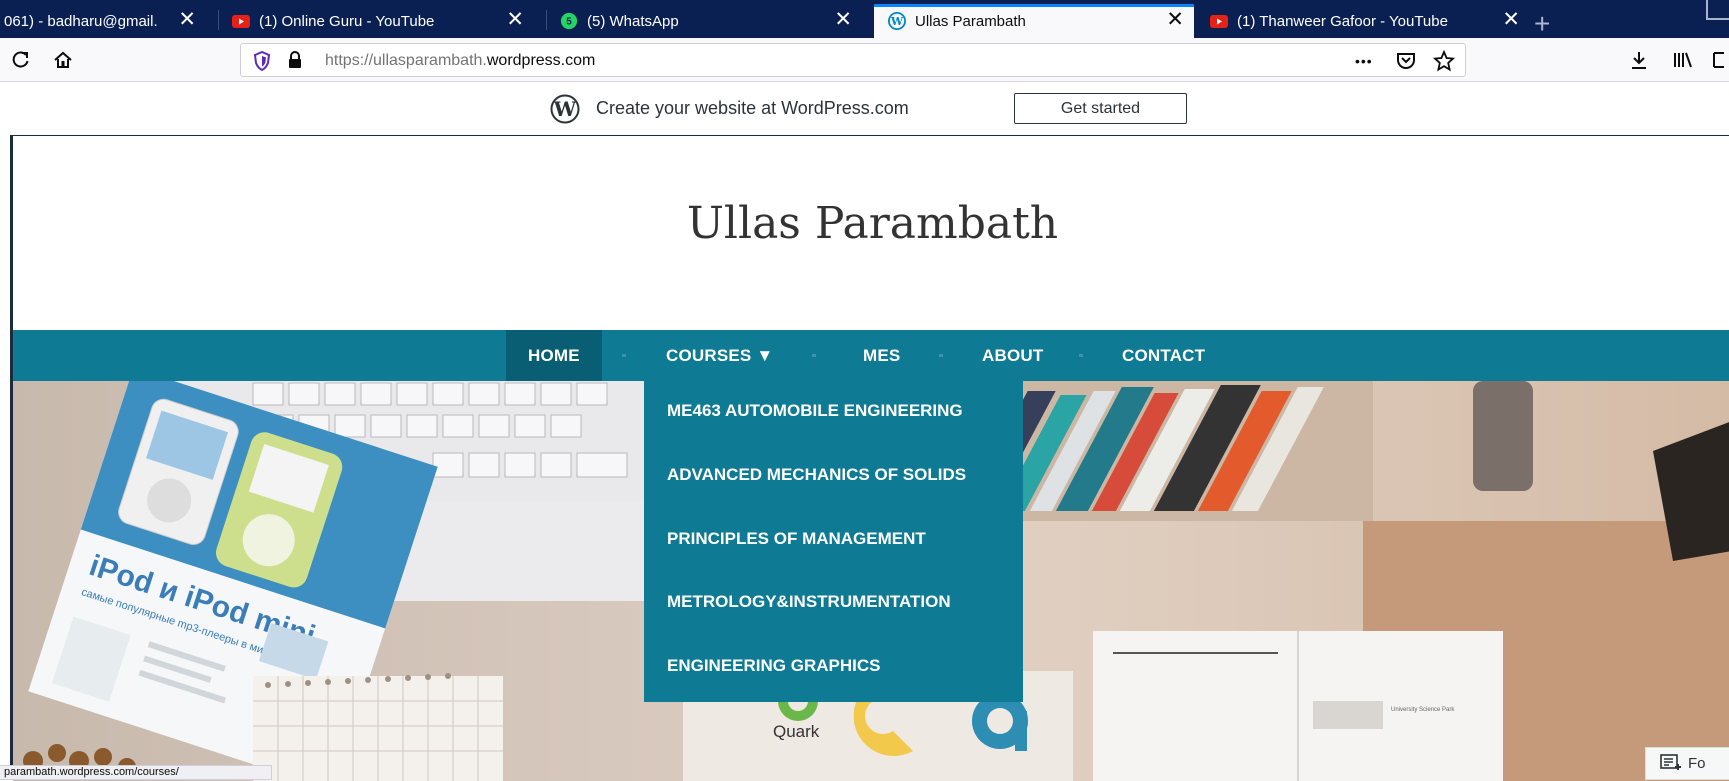  What do you see at coordinates (1697, 763) in the screenshot?
I see `follow-label: Fo` at bounding box center [1697, 763].